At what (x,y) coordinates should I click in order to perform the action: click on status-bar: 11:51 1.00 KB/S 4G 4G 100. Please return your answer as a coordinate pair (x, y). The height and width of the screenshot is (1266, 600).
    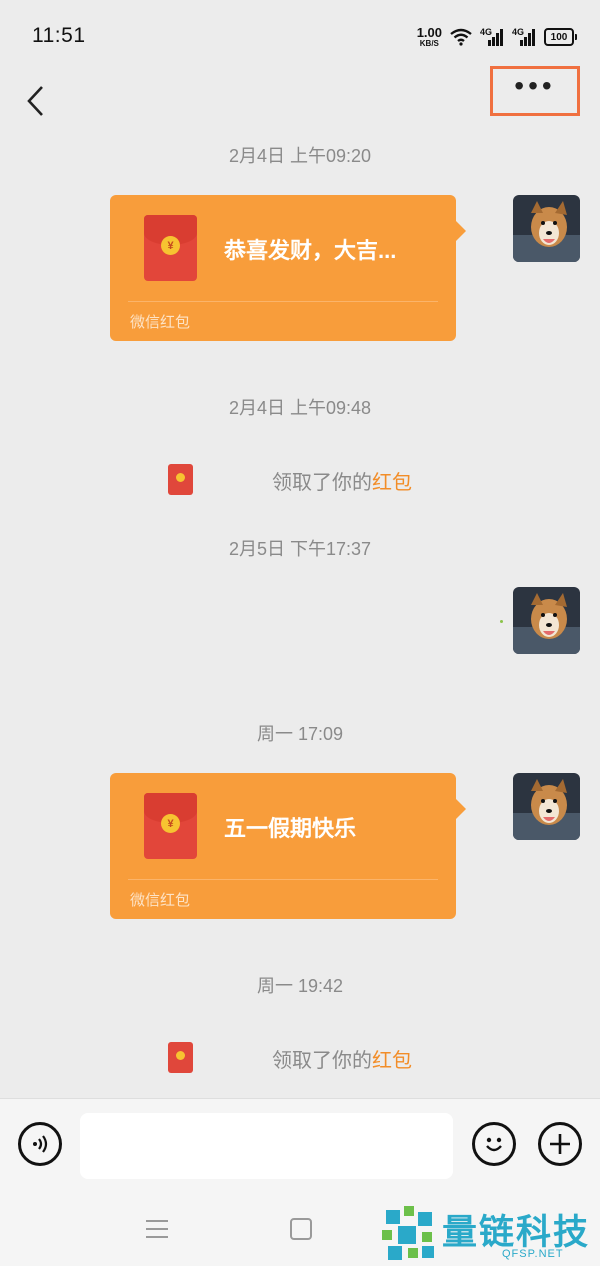
    Looking at the image, I should click on (300, 35).